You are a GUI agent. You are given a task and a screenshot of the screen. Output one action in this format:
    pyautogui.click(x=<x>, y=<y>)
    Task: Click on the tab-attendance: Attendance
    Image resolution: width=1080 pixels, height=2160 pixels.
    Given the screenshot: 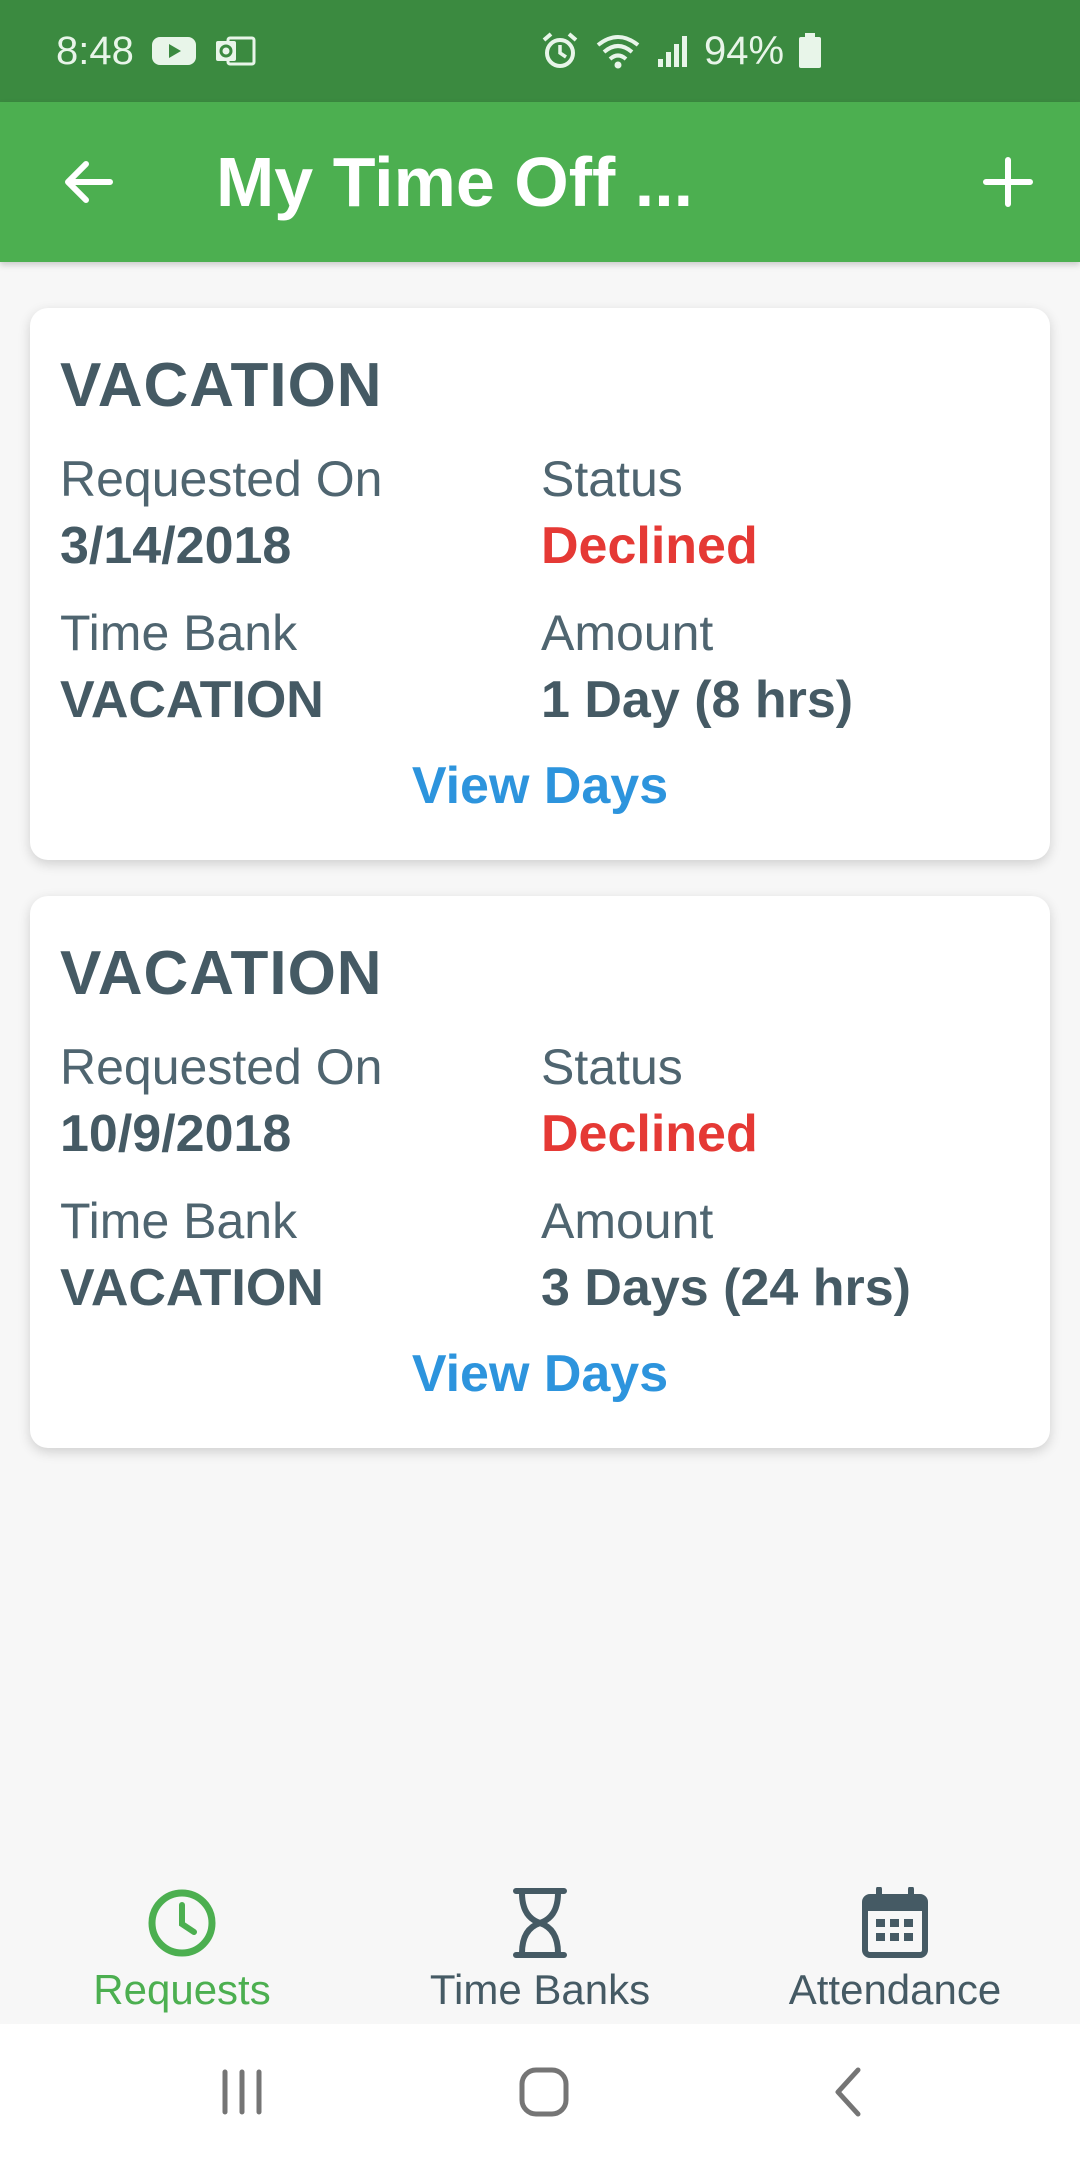 What is the action you would take?
    pyautogui.click(x=895, y=1946)
    